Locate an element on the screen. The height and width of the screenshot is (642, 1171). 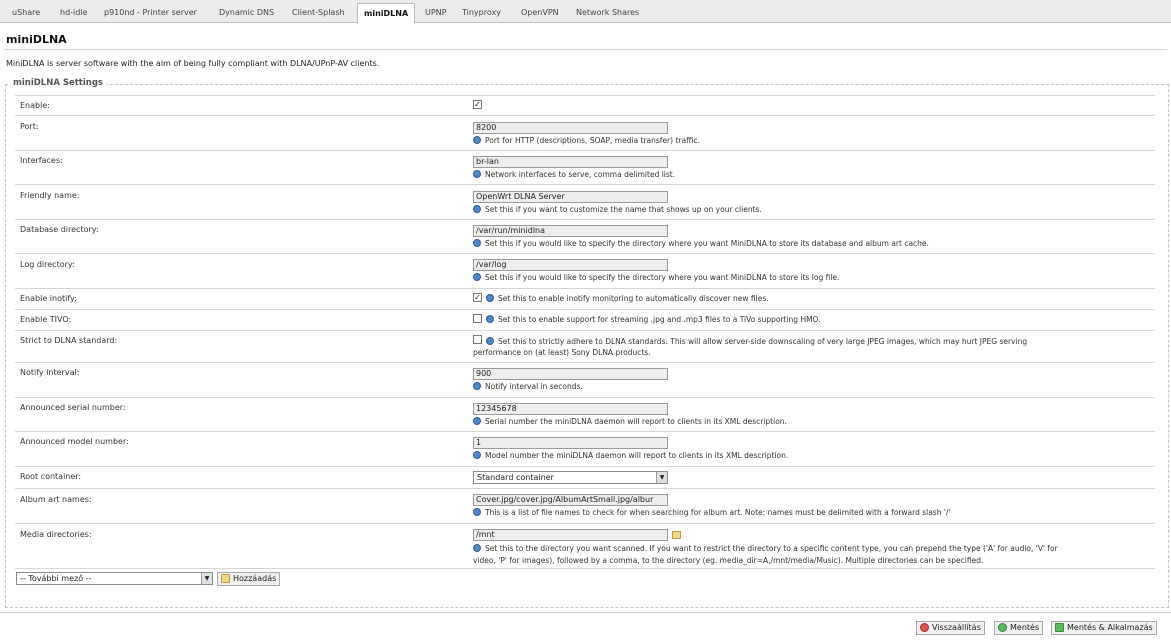
save-label: Mentés is located at coordinates (1025, 627).